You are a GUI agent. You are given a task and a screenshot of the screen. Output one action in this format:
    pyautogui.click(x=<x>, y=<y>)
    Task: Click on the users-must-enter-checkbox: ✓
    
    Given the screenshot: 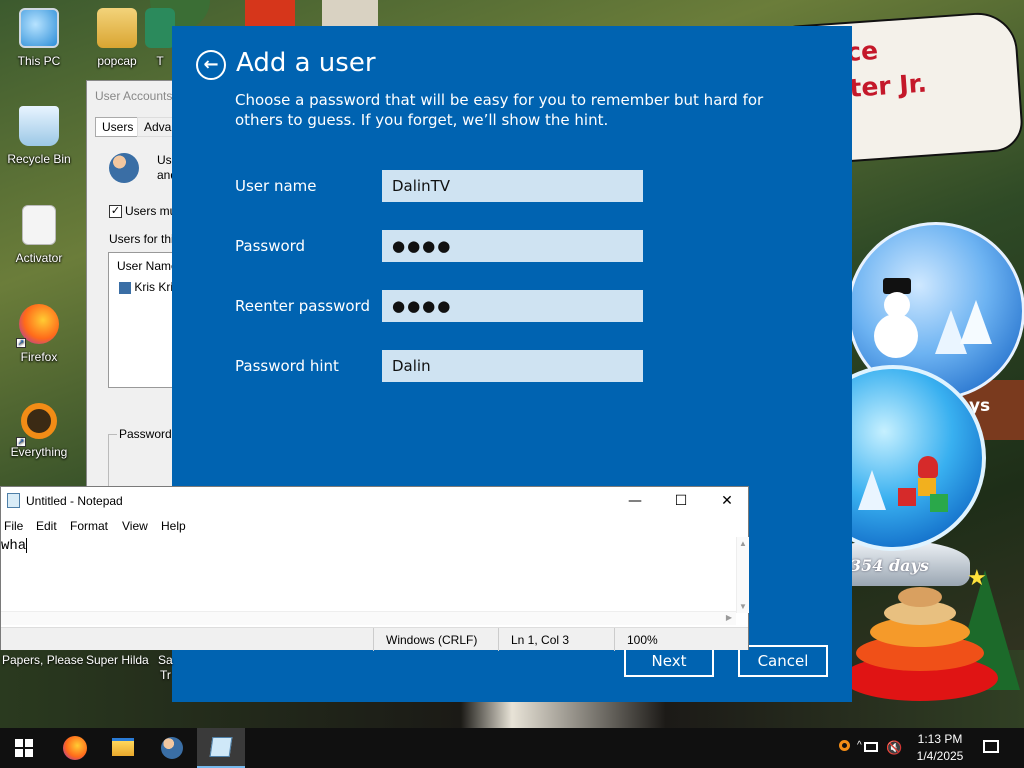 What is the action you would take?
    pyautogui.click(x=115, y=211)
    